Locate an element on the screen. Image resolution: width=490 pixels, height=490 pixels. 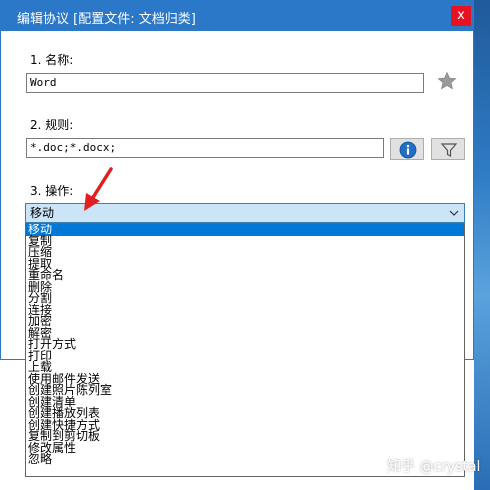
option-join: 连接 is located at coordinates (245, 310).